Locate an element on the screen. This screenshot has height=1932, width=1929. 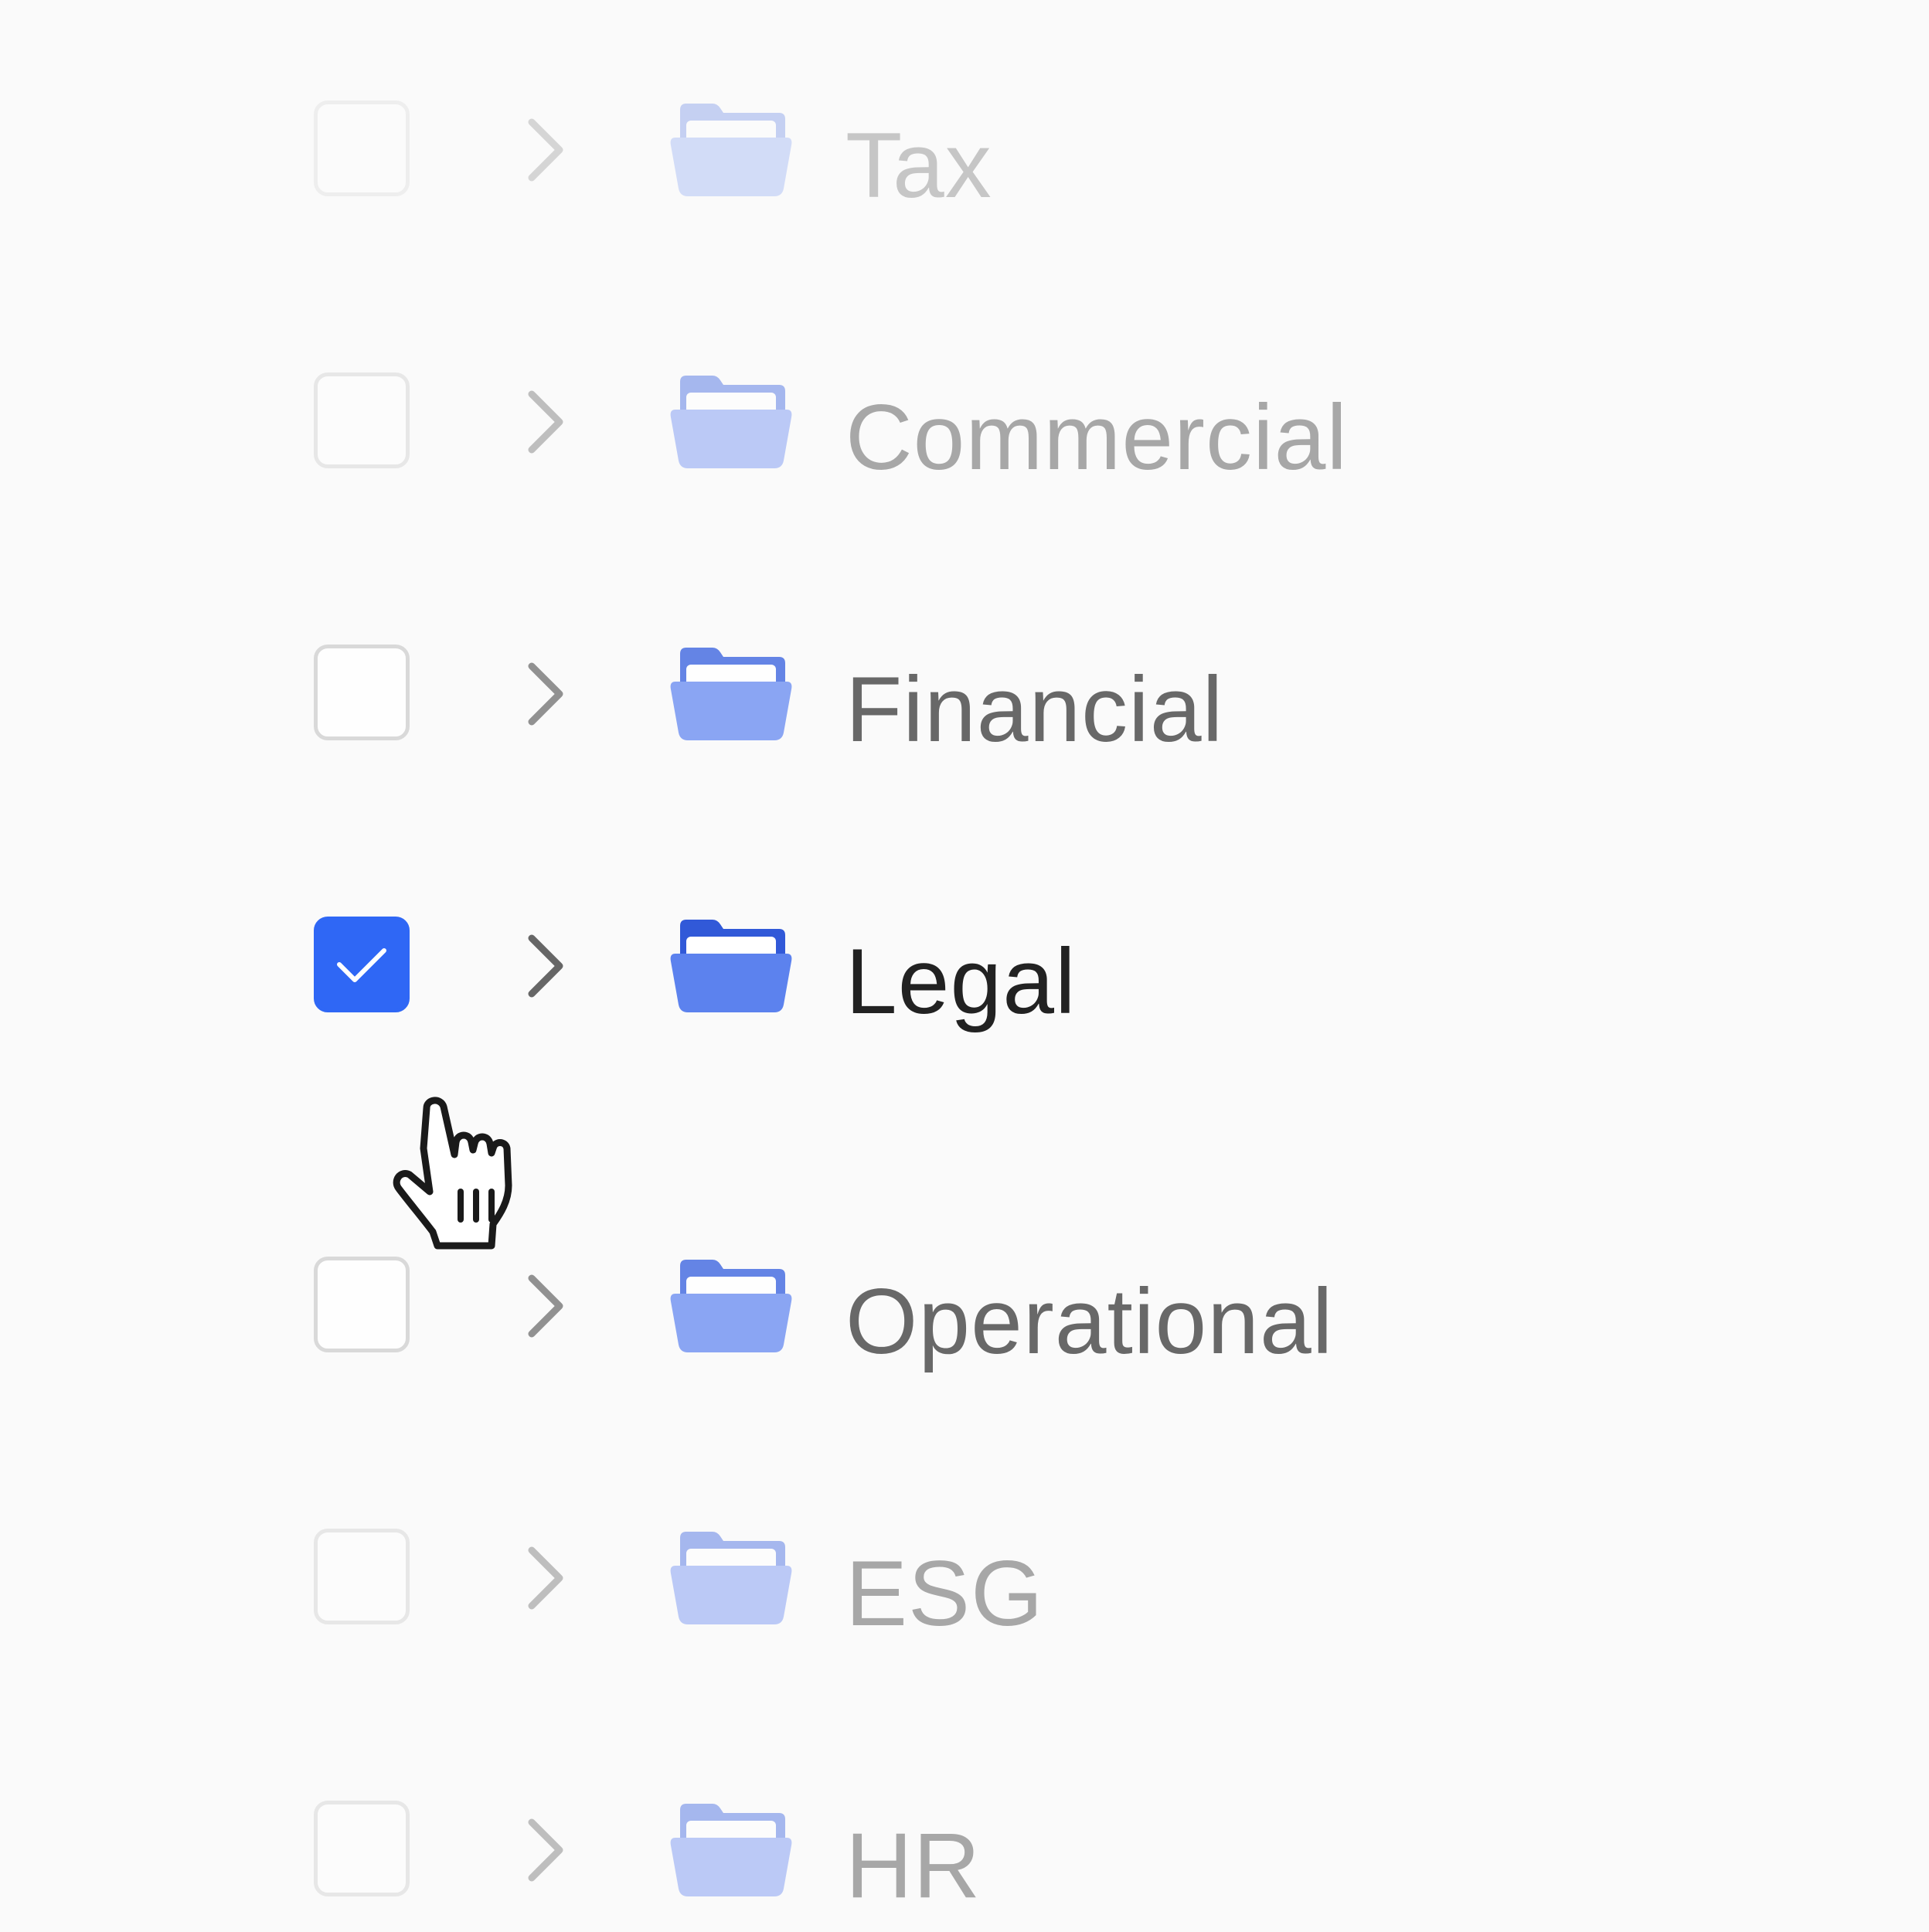
checkbox-legal is located at coordinates (362, 964).